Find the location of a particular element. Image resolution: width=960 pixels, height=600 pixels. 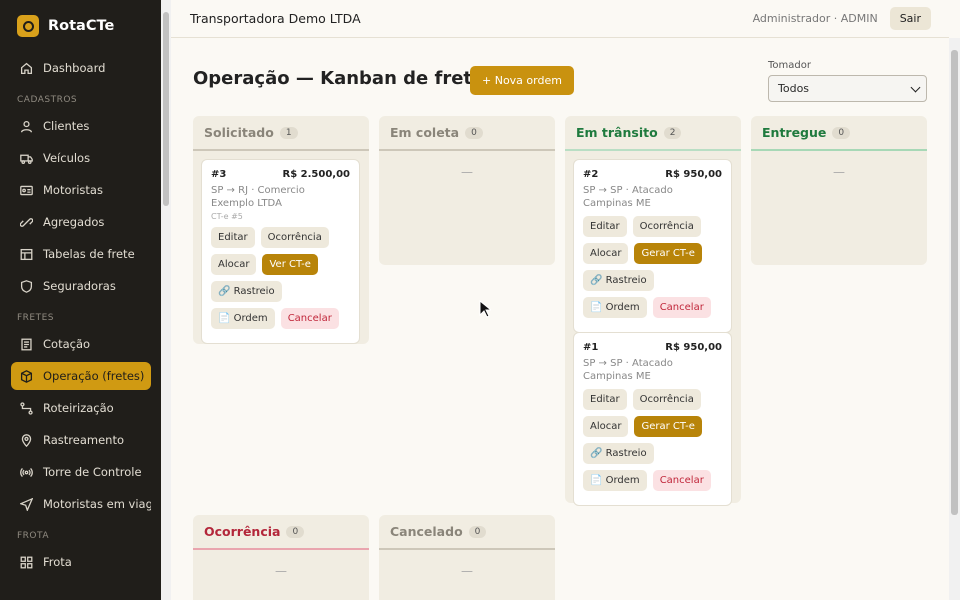

company-name: Transportadora Demo LTDA is located at coordinates (275, 18).